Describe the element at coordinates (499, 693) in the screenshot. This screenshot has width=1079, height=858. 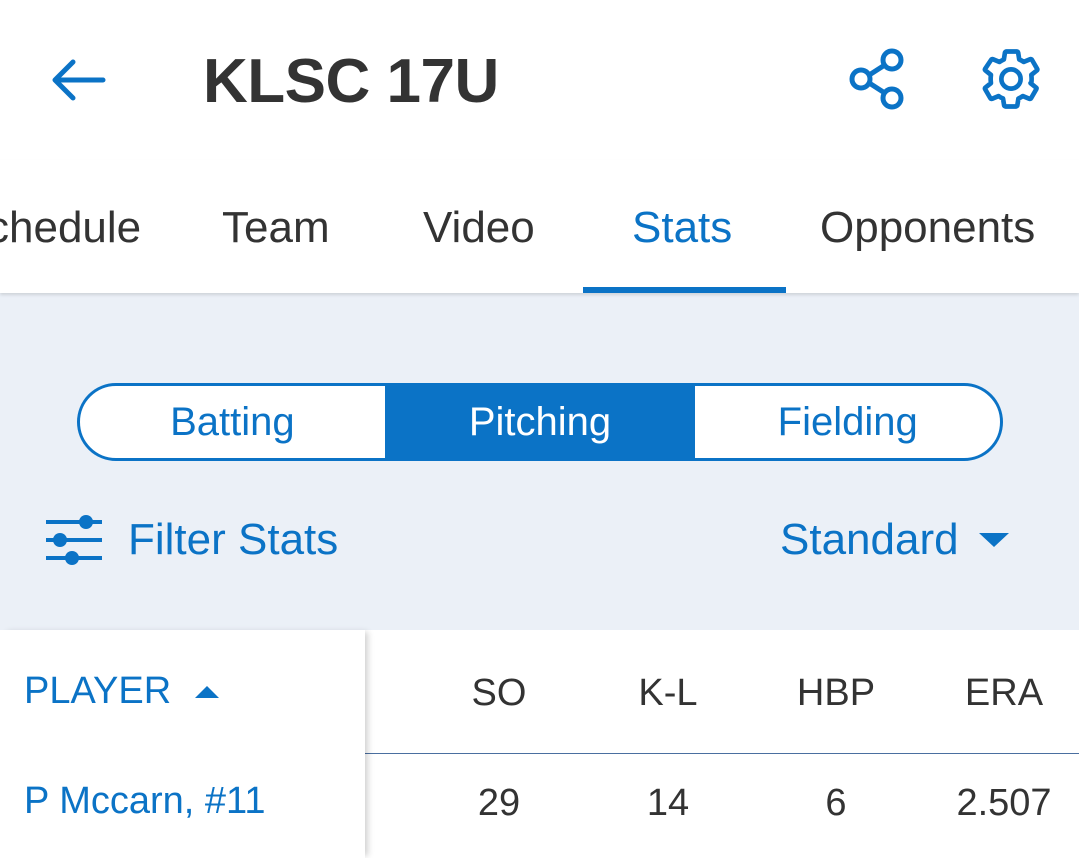
I see `column-header-so: SO` at that location.